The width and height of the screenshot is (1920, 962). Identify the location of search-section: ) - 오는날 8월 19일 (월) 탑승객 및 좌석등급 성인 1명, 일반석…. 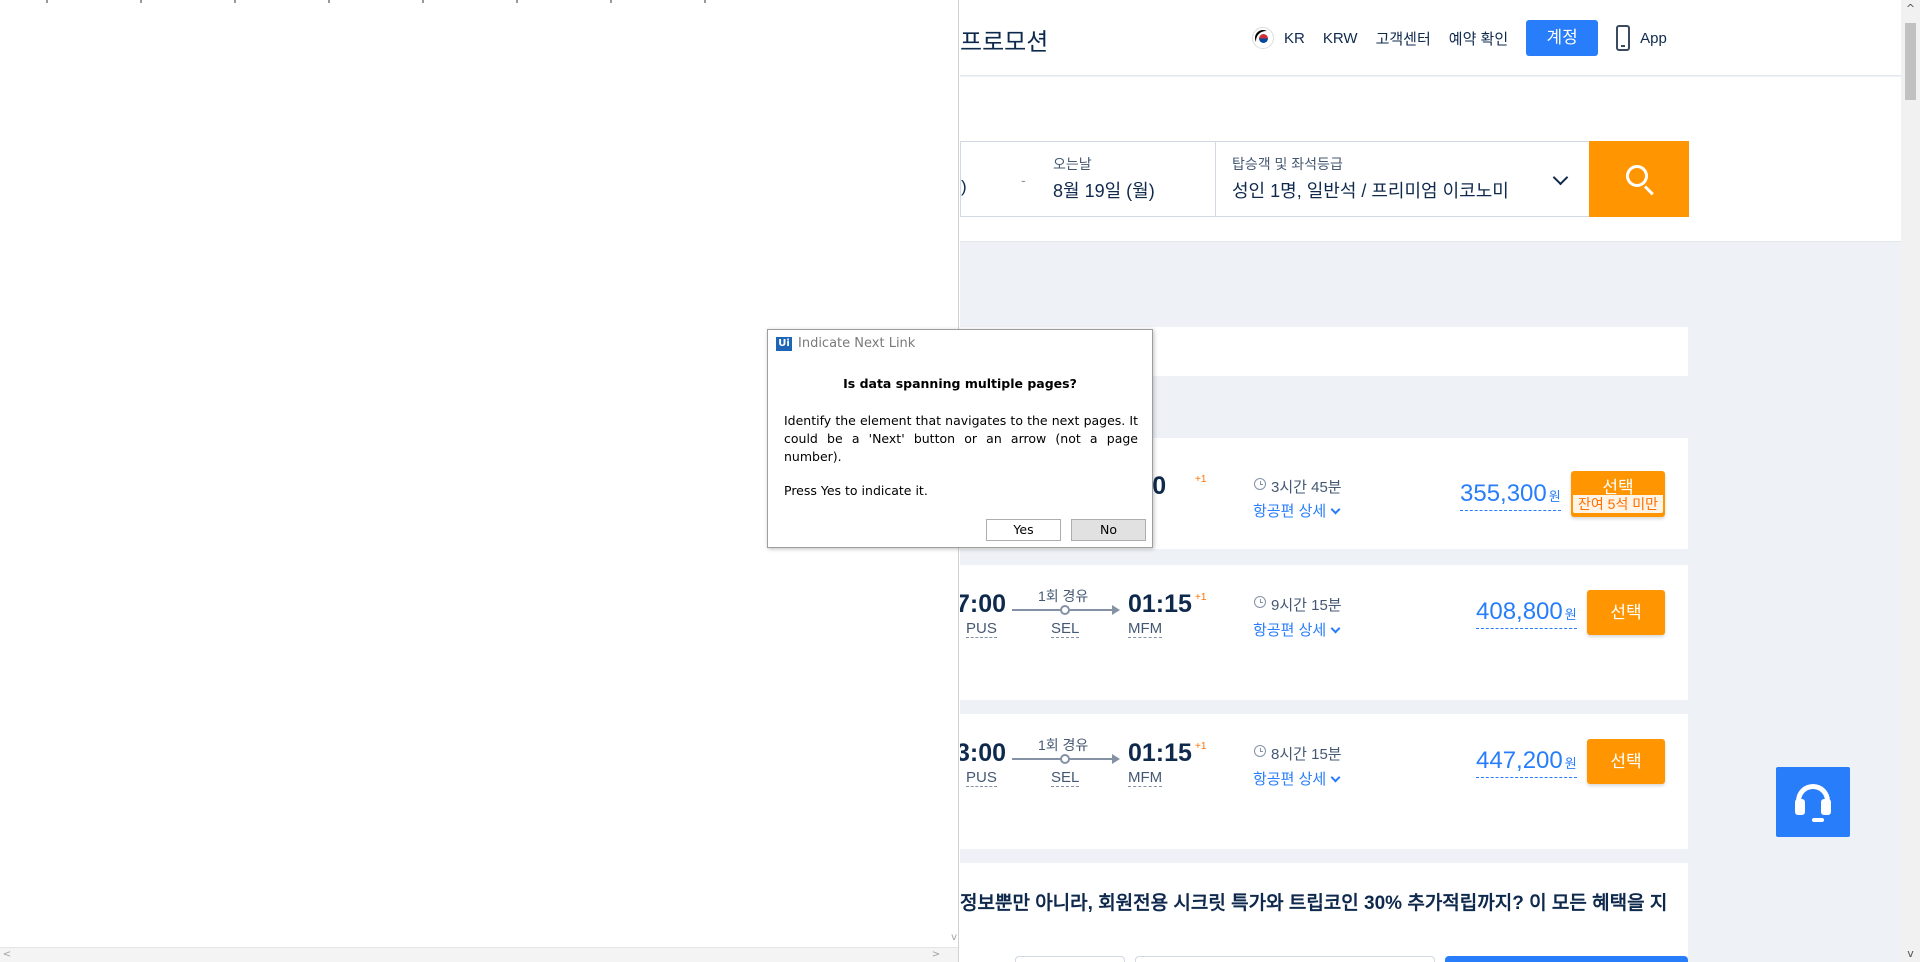
(1430, 159).